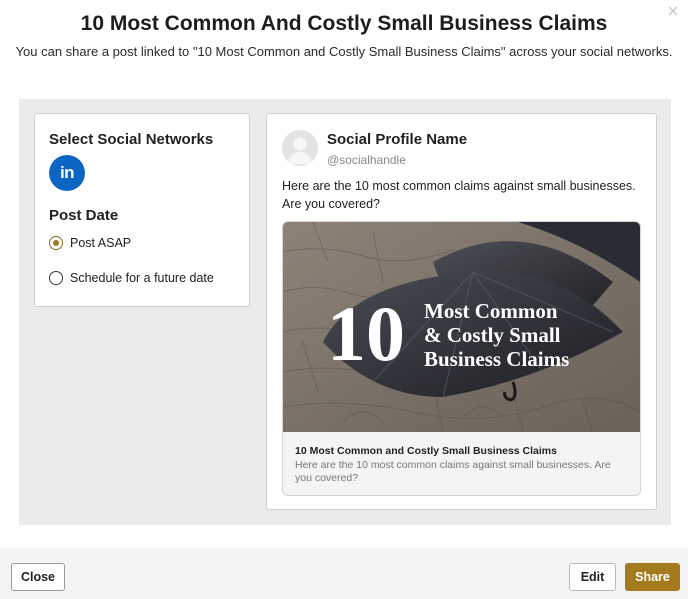 The width and height of the screenshot is (688, 599). Describe the element at coordinates (131, 139) in the screenshot. I see `select-networks-heading: Select Social Networks` at that location.